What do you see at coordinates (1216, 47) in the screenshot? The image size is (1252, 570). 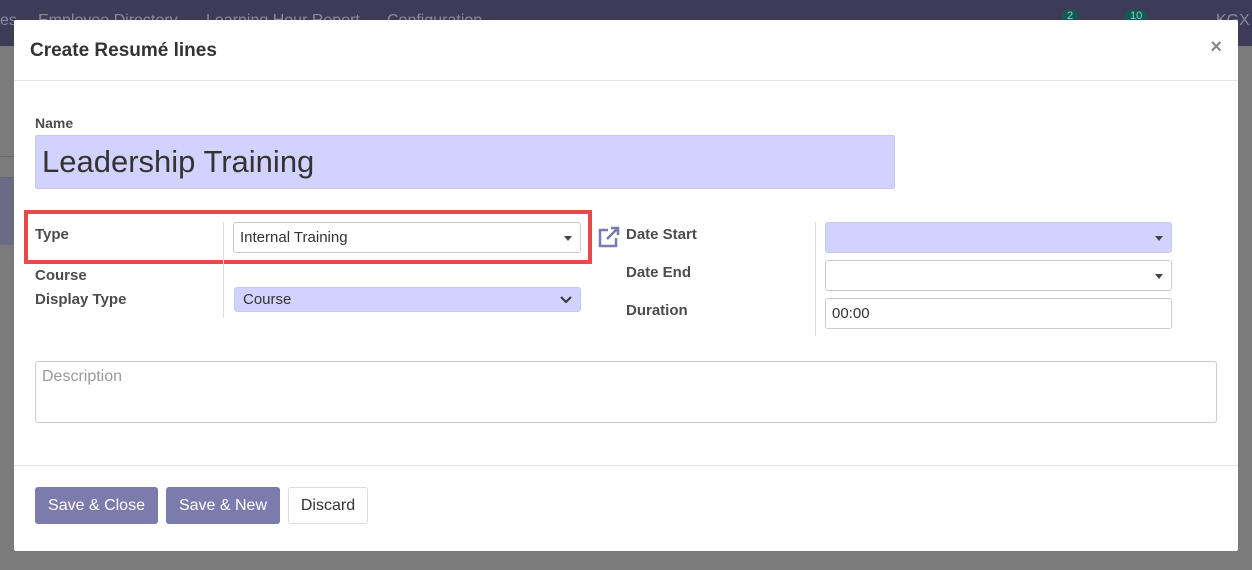 I see `close-icon: ×` at bounding box center [1216, 47].